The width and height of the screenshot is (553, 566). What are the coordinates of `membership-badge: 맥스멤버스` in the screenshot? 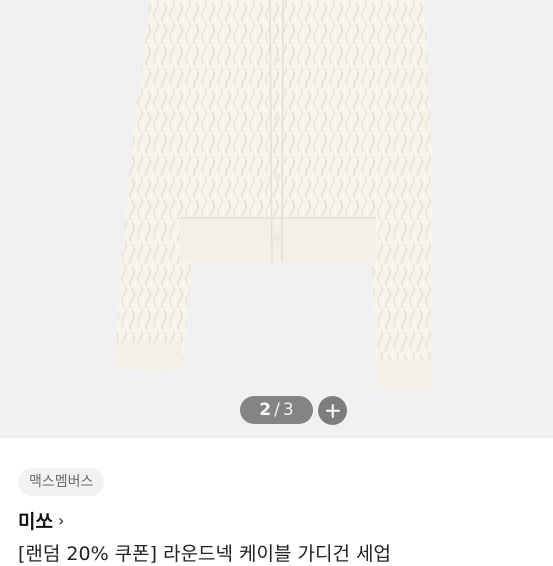 It's located at (61, 482).